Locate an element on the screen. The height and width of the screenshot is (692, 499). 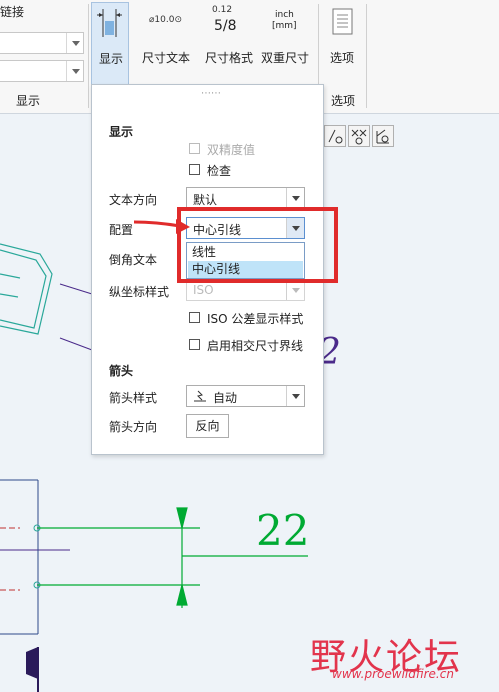
arrow-style-dropdown: 自动 is located at coordinates (245, 396).